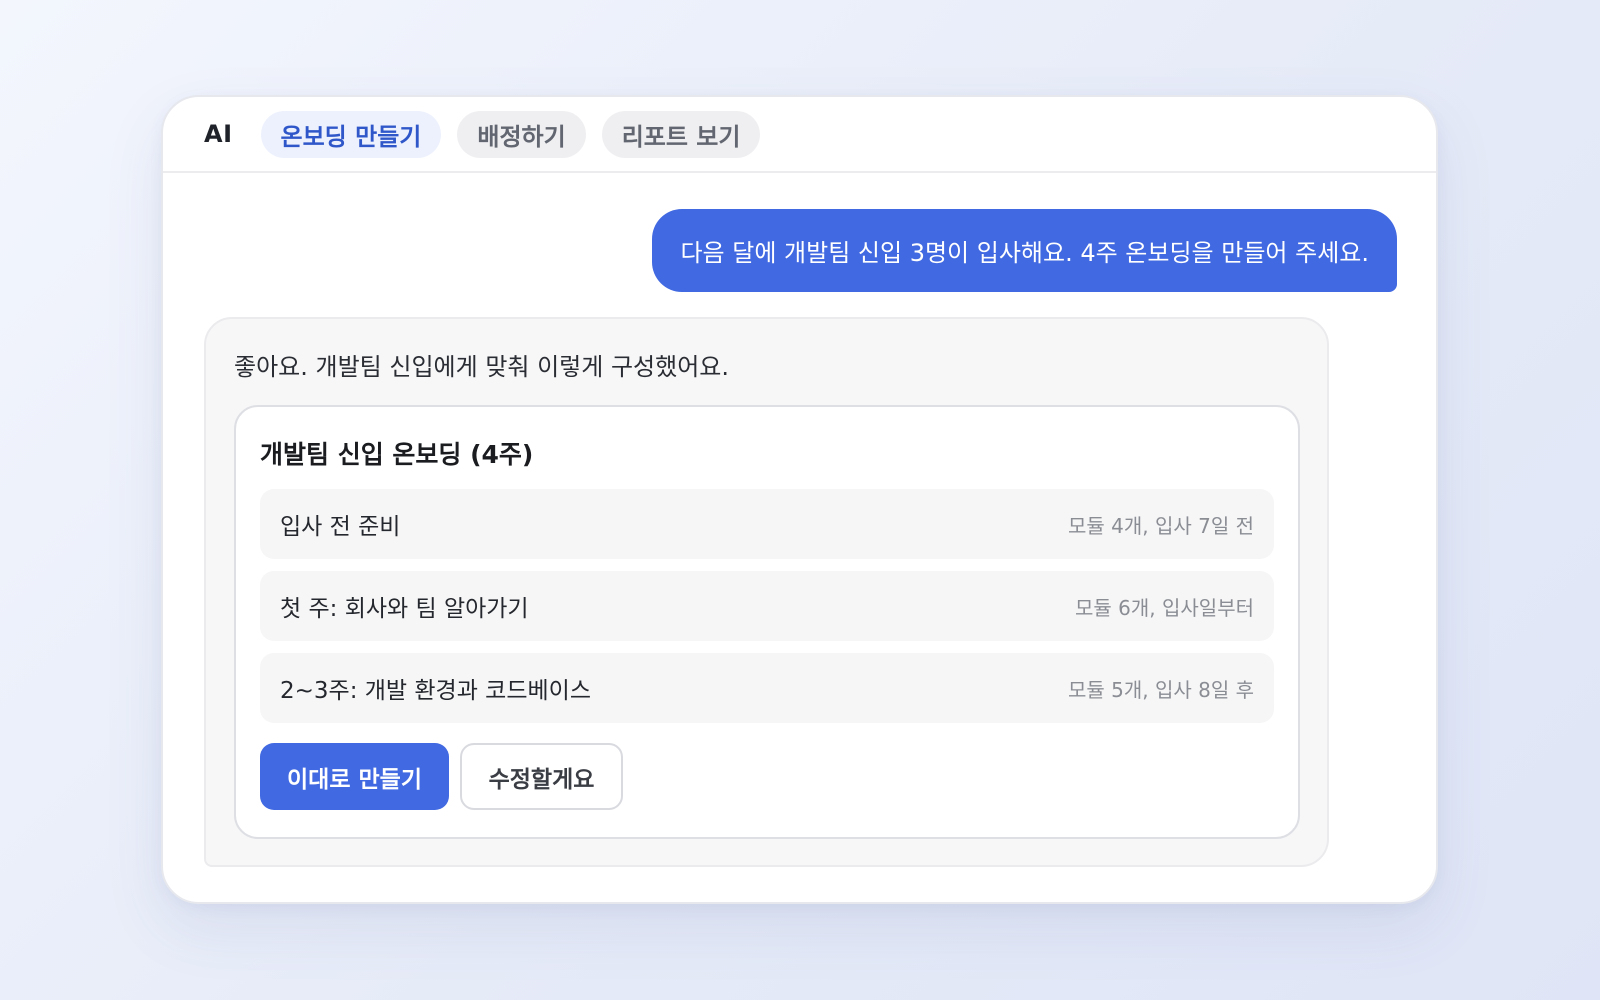  Describe the element at coordinates (397, 454) in the screenshot. I see `plan-title: 개발팀 신입 온보딩 (4주)` at that location.